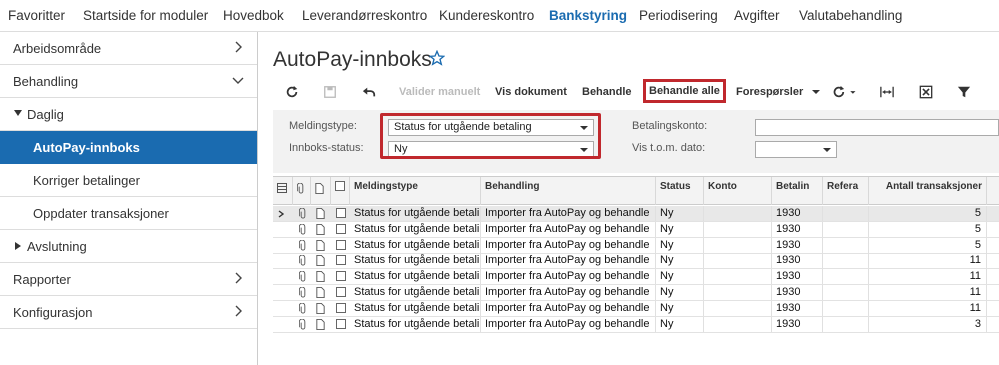 This screenshot has height=365, width=999. Describe the element at coordinates (128, 48) in the screenshot. I see `sidebar-item-arbeidsomrade: Arbeidsområde` at that location.